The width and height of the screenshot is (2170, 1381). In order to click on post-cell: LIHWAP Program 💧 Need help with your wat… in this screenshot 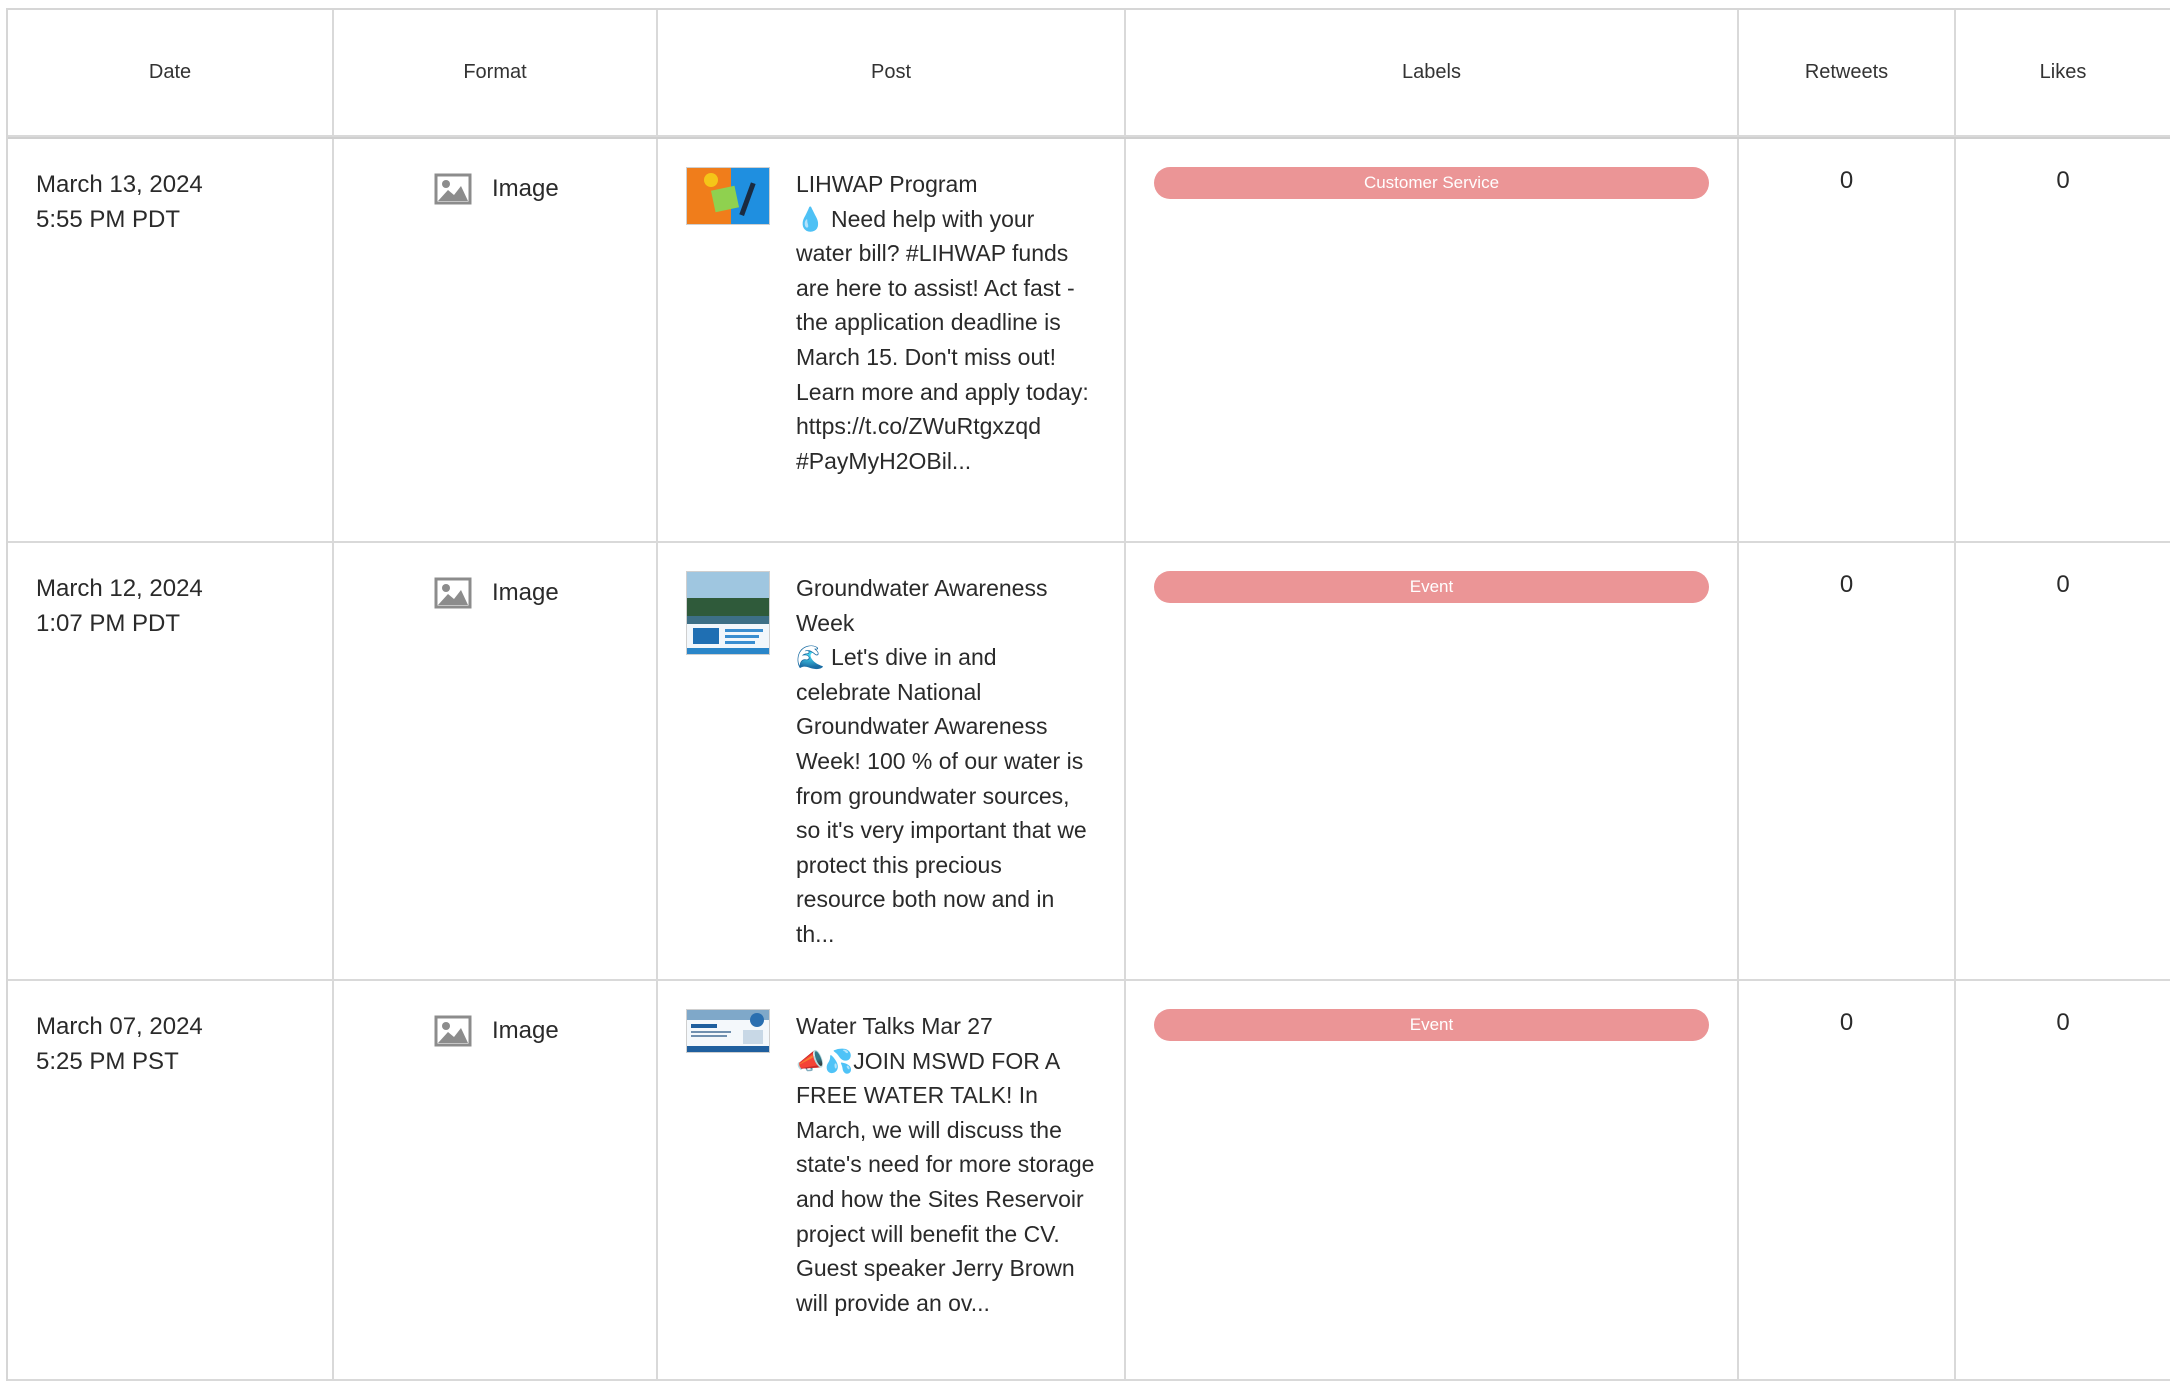, I will do `click(892, 341)`.